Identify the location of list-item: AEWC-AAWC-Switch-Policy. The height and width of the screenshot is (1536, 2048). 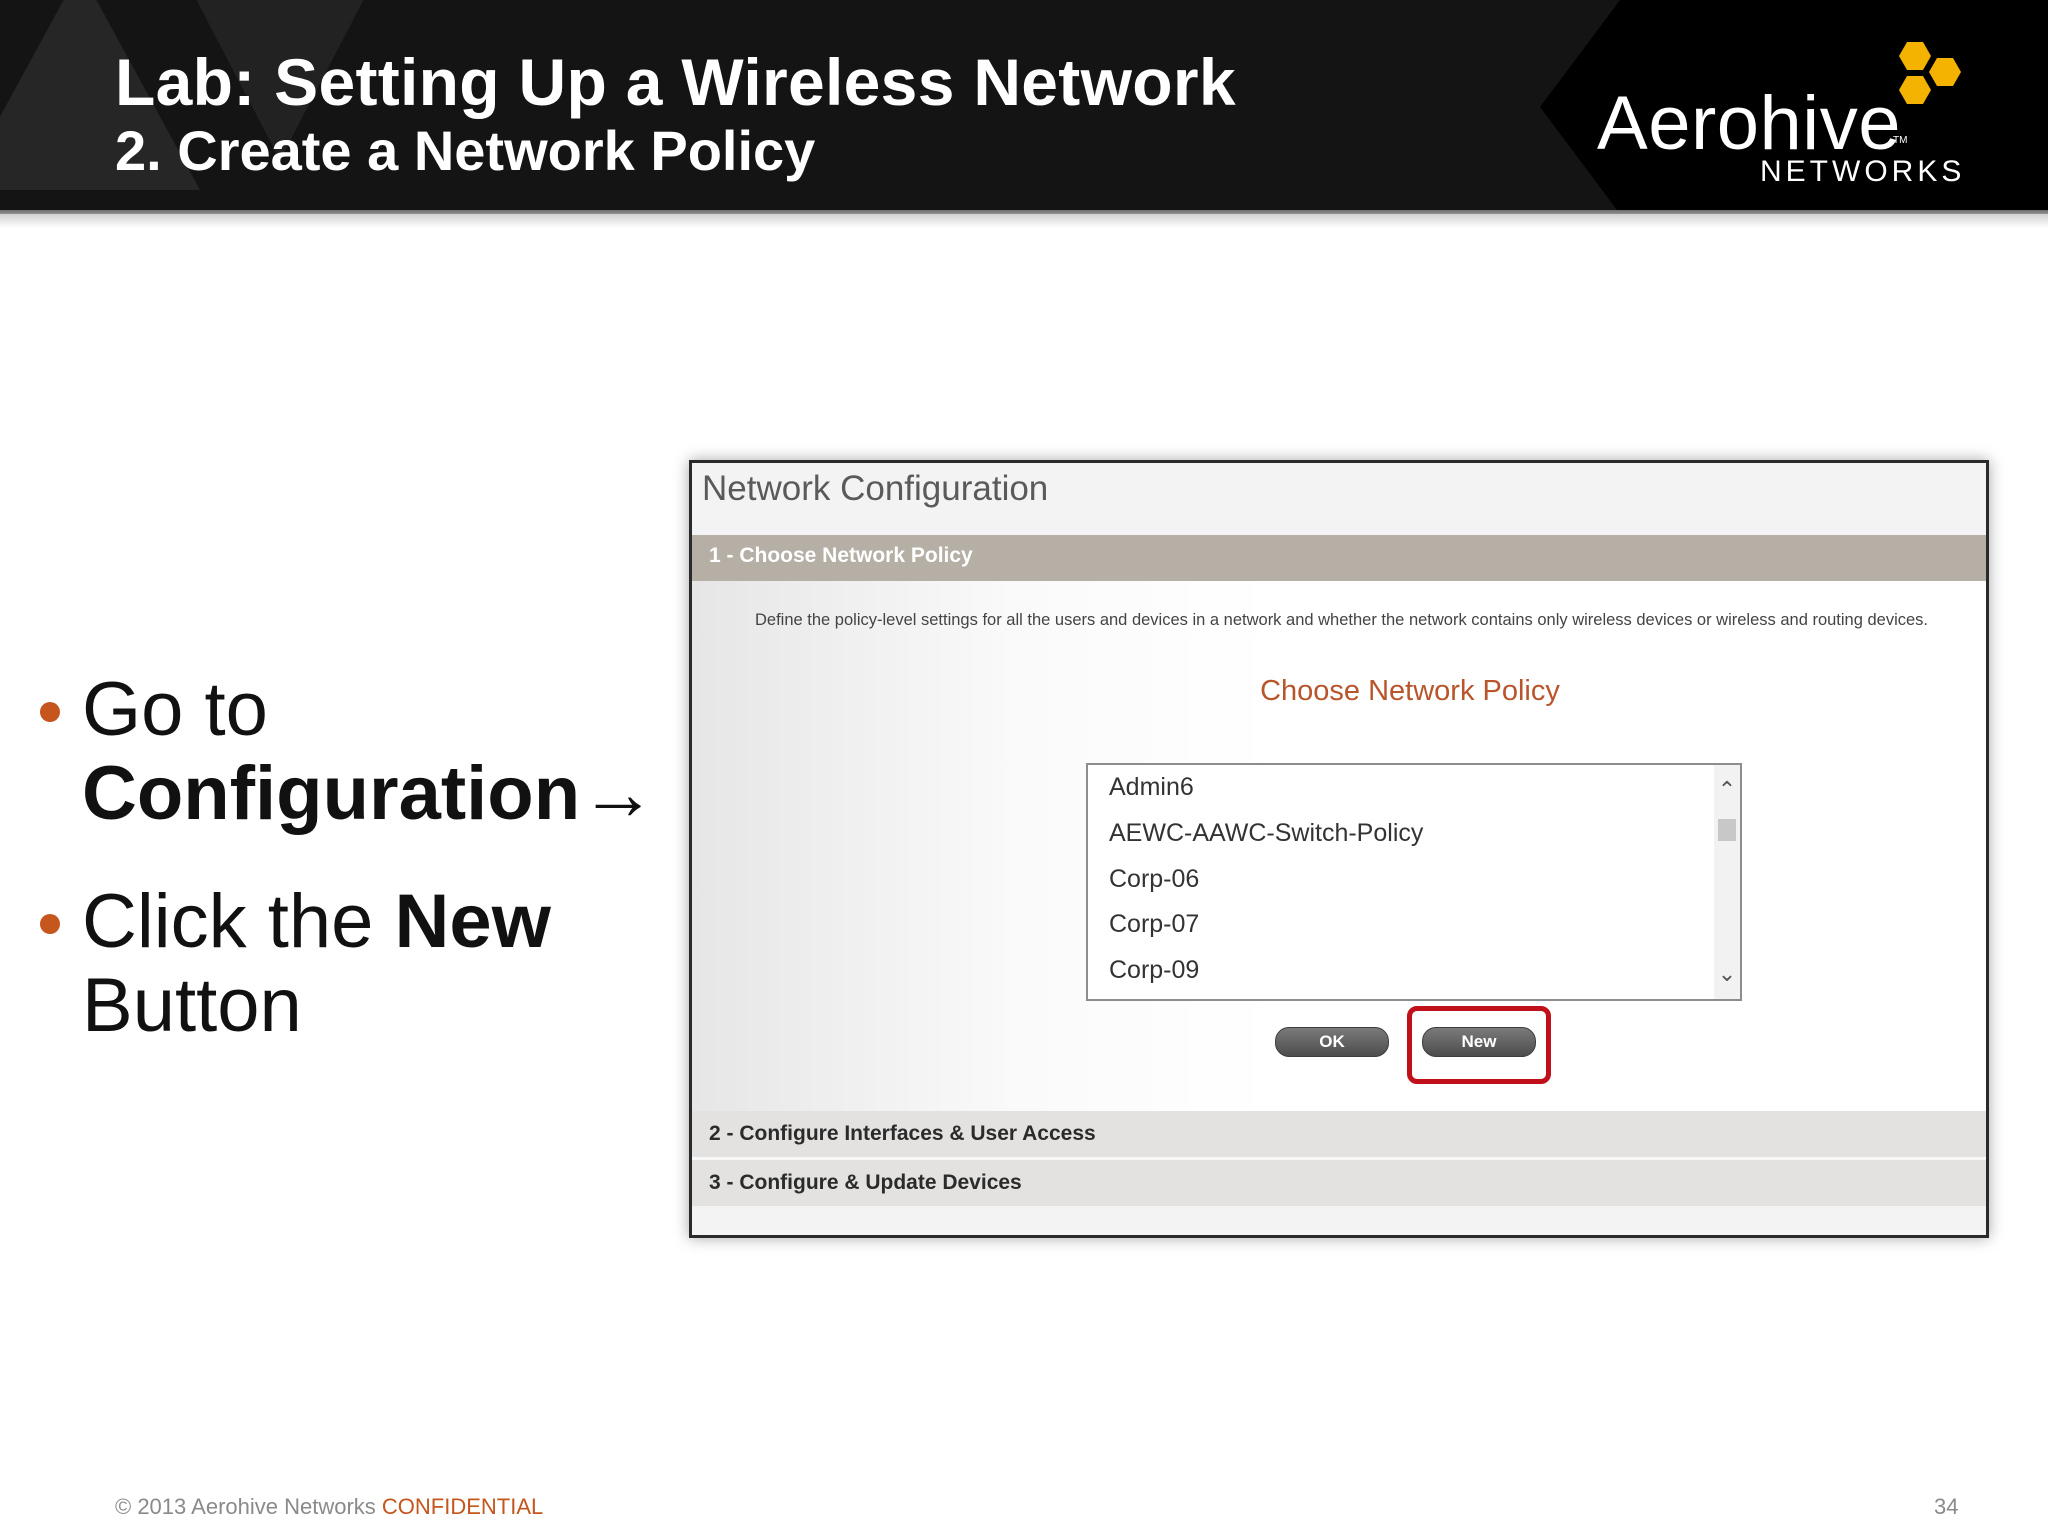
(1266, 833).